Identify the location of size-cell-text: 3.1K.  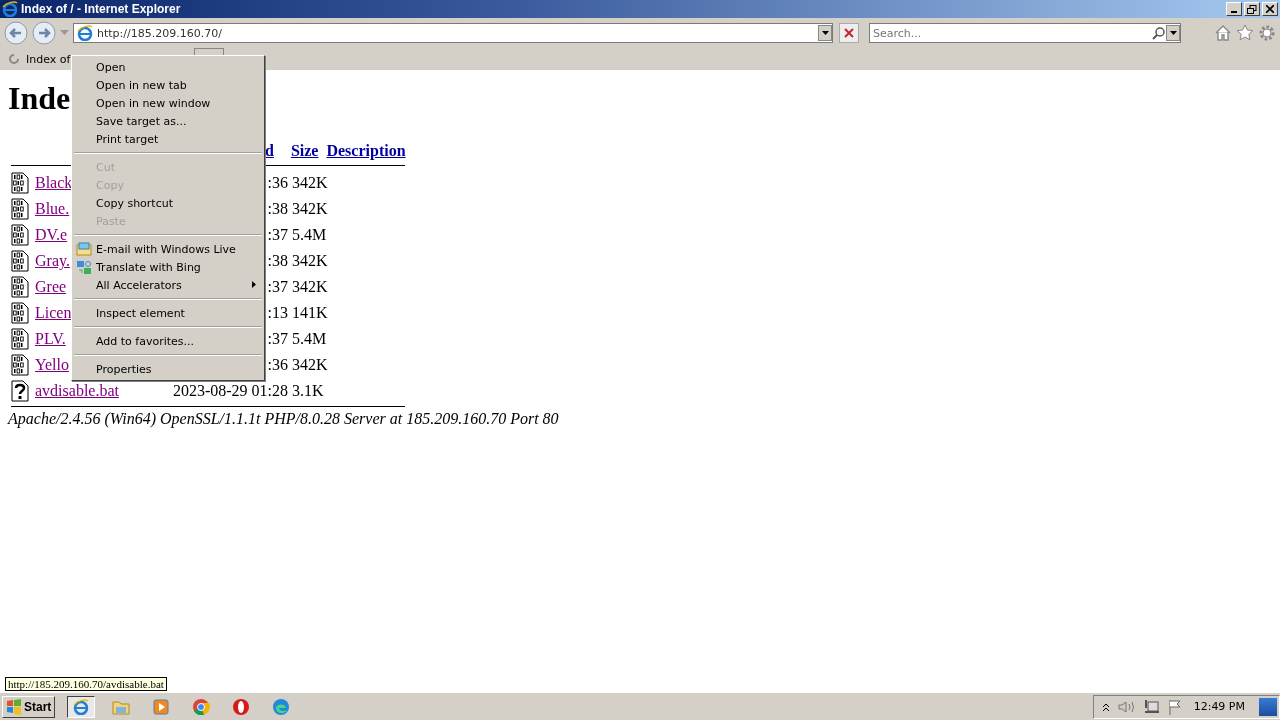
(308, 391).